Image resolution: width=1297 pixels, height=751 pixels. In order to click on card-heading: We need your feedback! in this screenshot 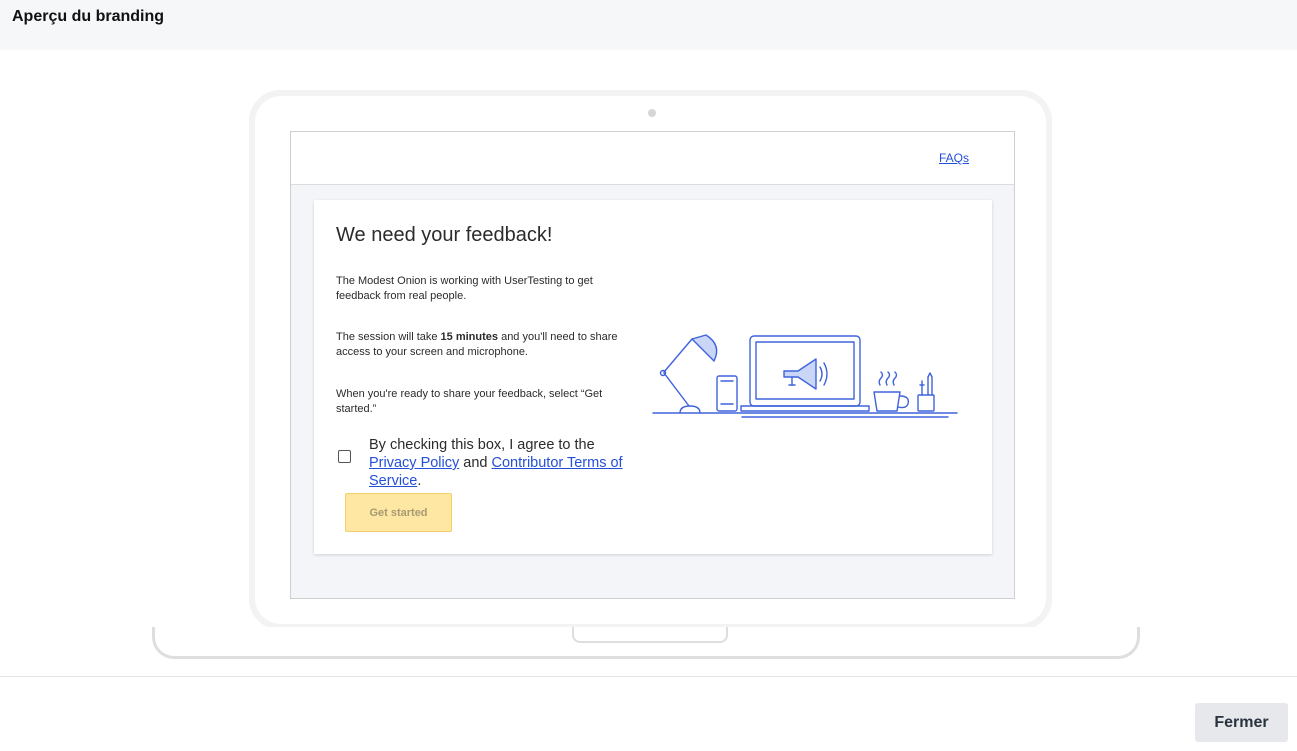, I will do `click(444, 235)`.